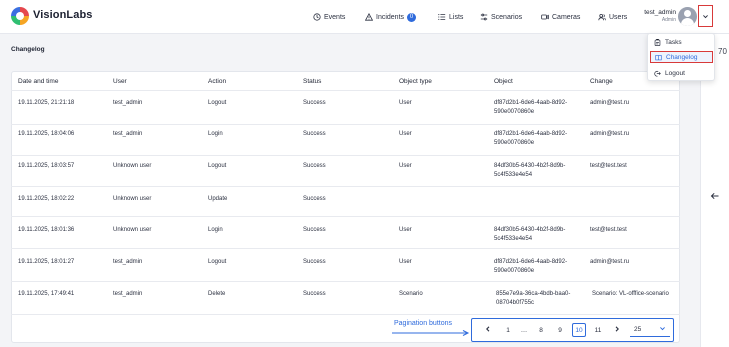  I want to click on nav-incidents: Incidents 0, so click(391, 17).